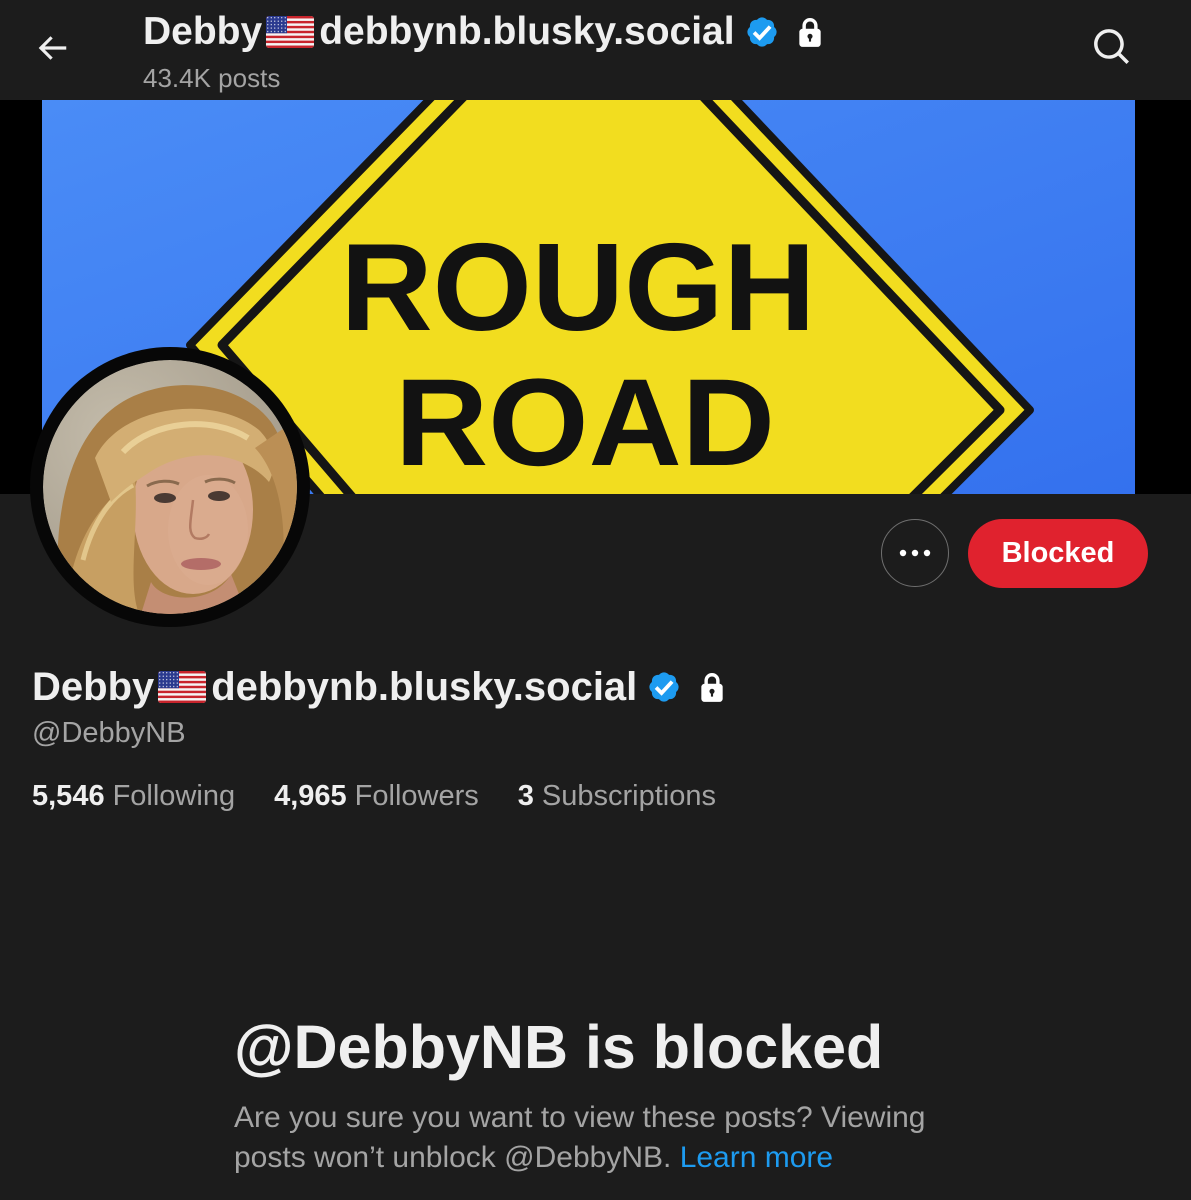 The width and height of the screenshot is (1191, 1200). What do you see at coordinates (93, 687) in the screenshot?
I see `profile-name-first: Debby` at bounding box center [93, 687].